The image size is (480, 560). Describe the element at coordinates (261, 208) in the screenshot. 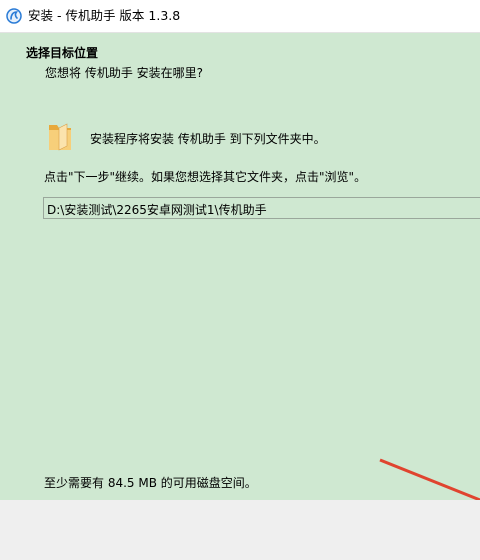

I see `install-path-input: D:\安装测试\2265安卓网测试1\传机助手` at that location.